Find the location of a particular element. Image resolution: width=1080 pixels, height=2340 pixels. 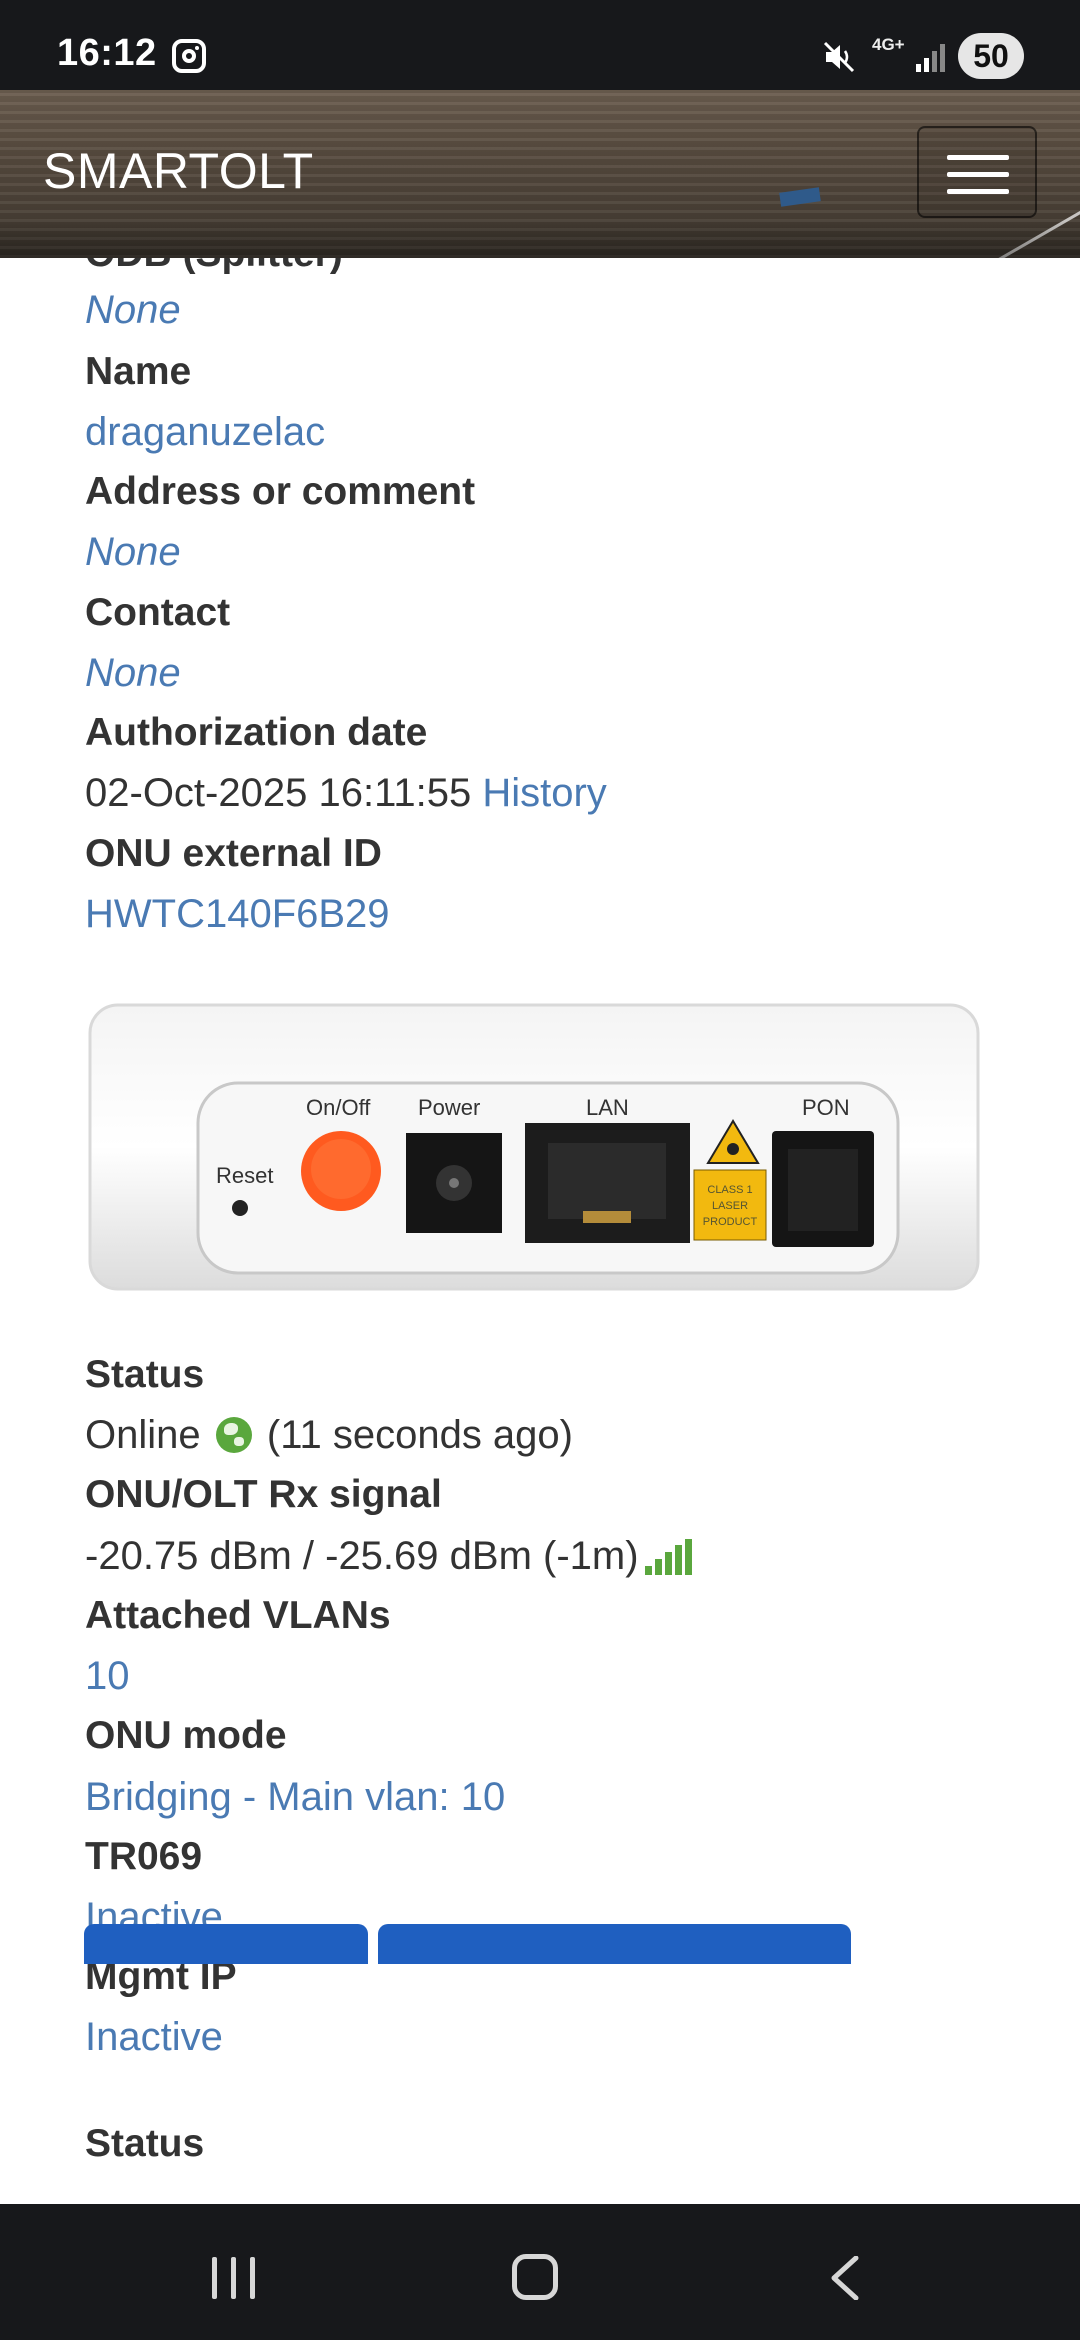

signal-icon is located at coordinates (930, 58).